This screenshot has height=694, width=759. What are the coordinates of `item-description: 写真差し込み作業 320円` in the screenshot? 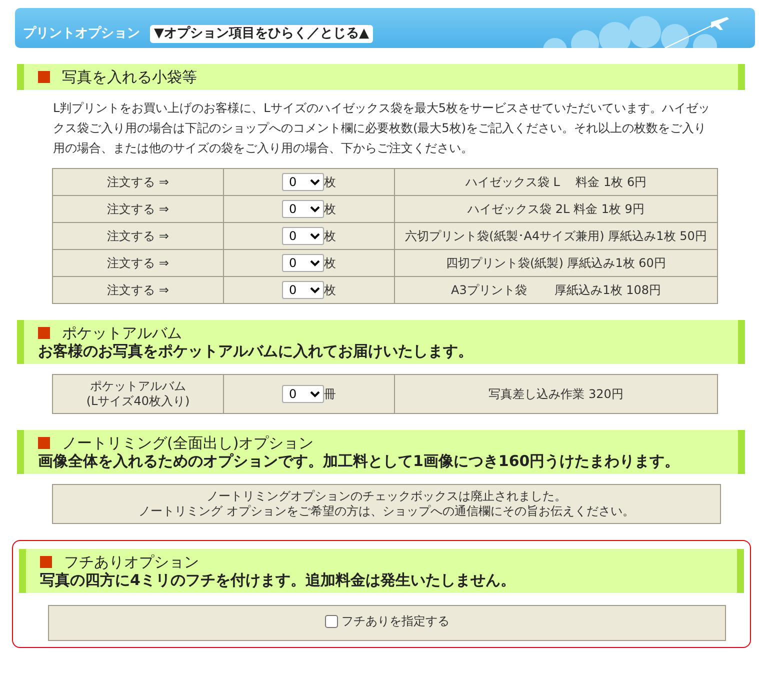 It's located at (556, 394).